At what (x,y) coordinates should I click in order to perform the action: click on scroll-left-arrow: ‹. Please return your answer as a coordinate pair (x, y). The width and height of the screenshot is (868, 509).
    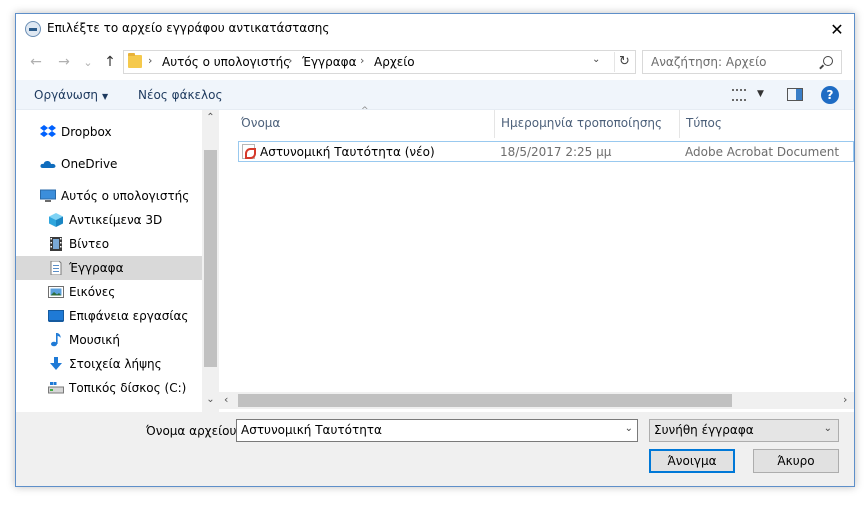
    Looking at the image, I should click on (226, 399).